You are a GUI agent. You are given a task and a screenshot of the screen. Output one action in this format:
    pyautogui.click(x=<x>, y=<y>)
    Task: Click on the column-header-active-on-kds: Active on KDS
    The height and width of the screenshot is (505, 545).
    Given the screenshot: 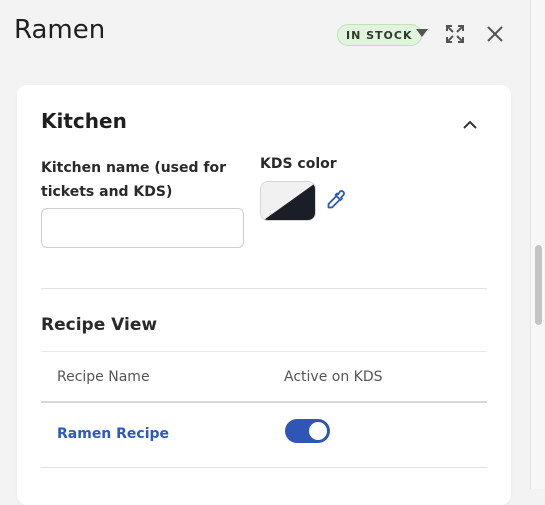 What is the action you would take?
    pyautogui.click(x=333, y=377)
    